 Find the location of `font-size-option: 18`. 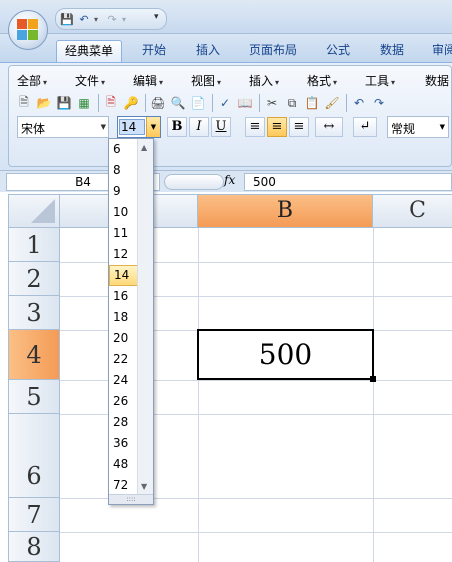

font-size-option: 18 is located at coordinates (124, 317).